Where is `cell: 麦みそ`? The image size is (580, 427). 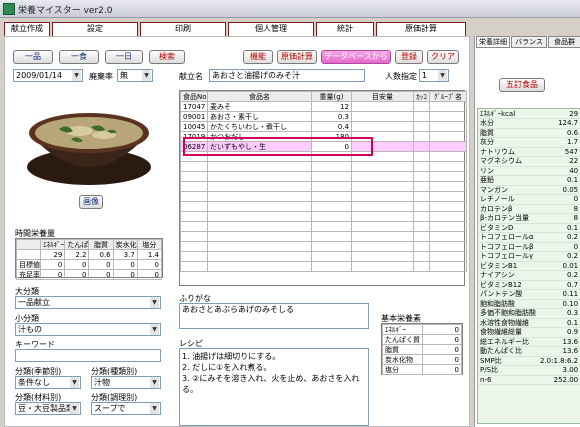
cell: 麦みそ is located at coordinates (259, 106).